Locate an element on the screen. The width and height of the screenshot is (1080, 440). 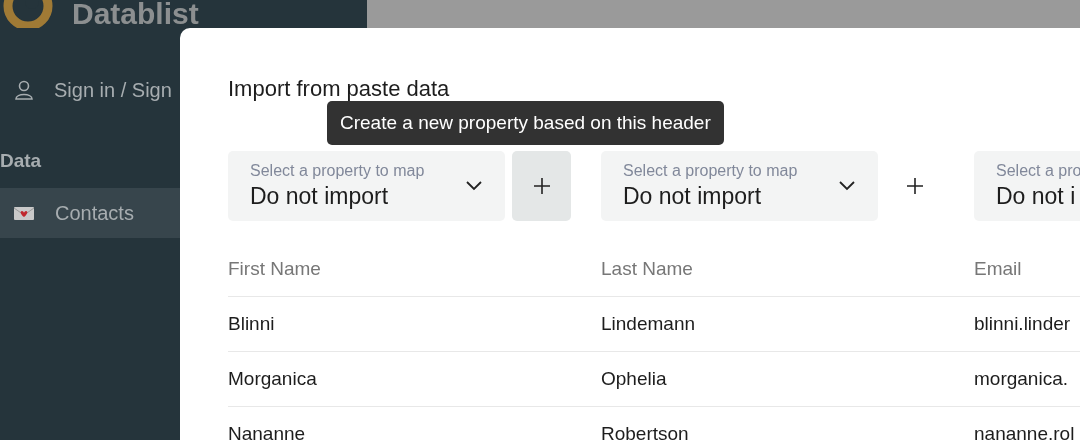
logo-text: Datablist is located at coordinates (135, 14).